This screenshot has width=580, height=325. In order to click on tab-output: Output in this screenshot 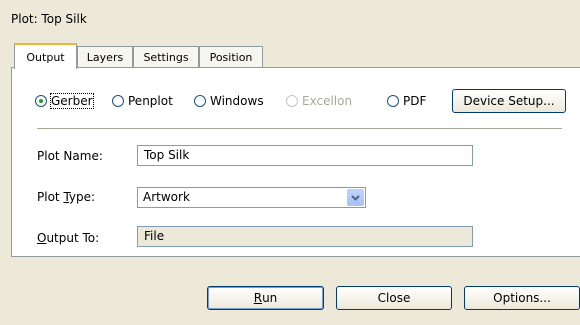, I will do `click(45, 56)`.